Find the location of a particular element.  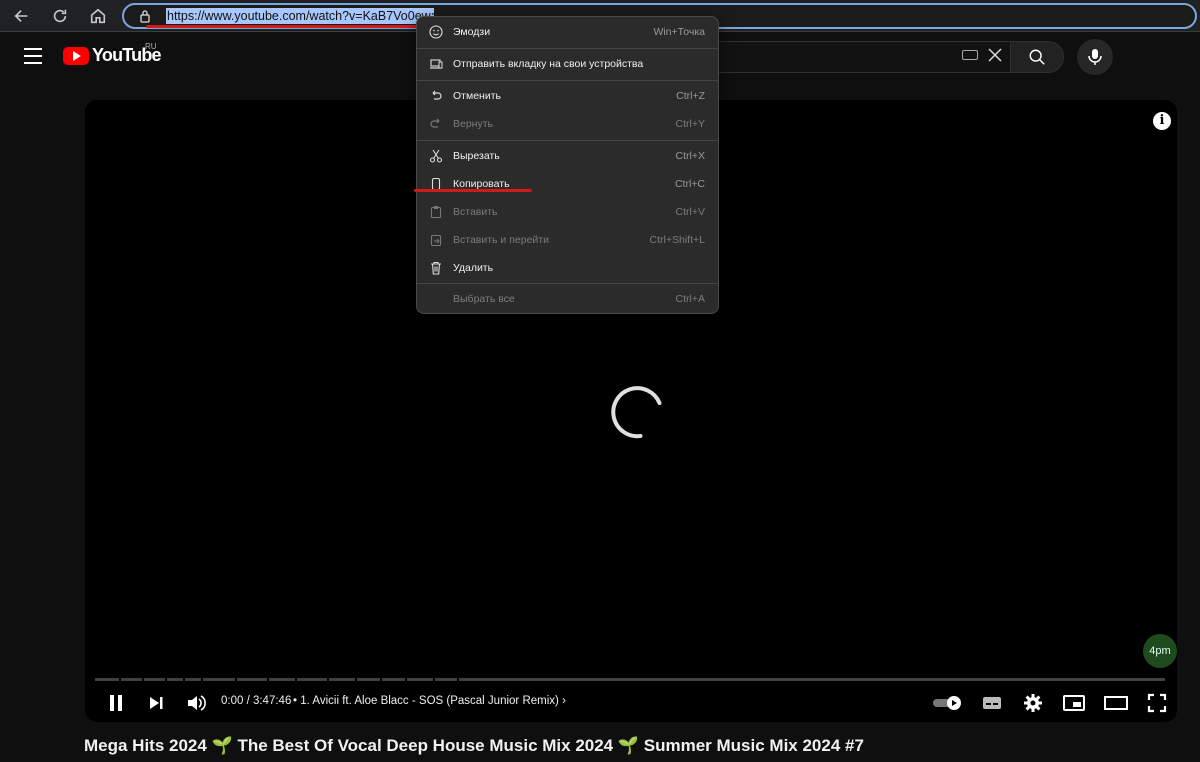

home-icon is located at coordinates (98, 16).